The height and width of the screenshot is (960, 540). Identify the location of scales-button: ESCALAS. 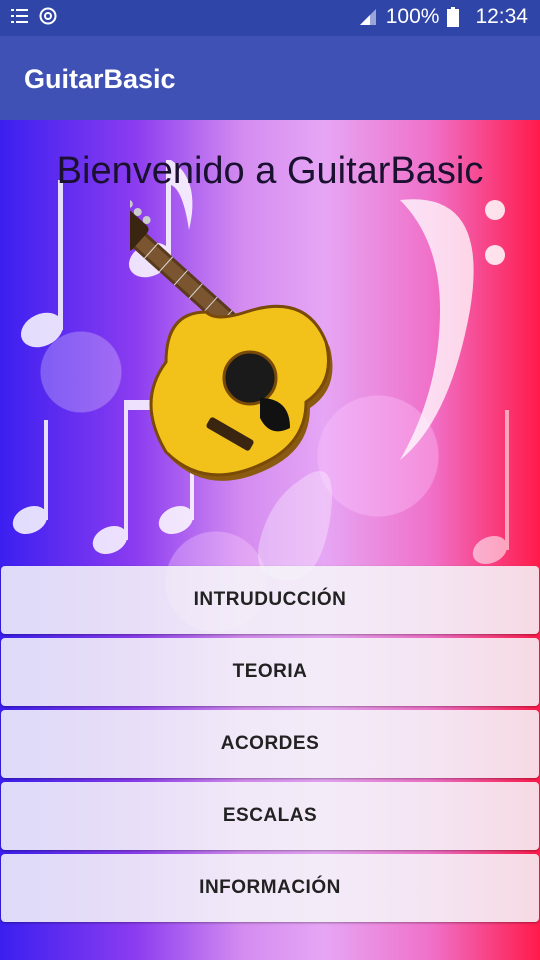
(270, 816).